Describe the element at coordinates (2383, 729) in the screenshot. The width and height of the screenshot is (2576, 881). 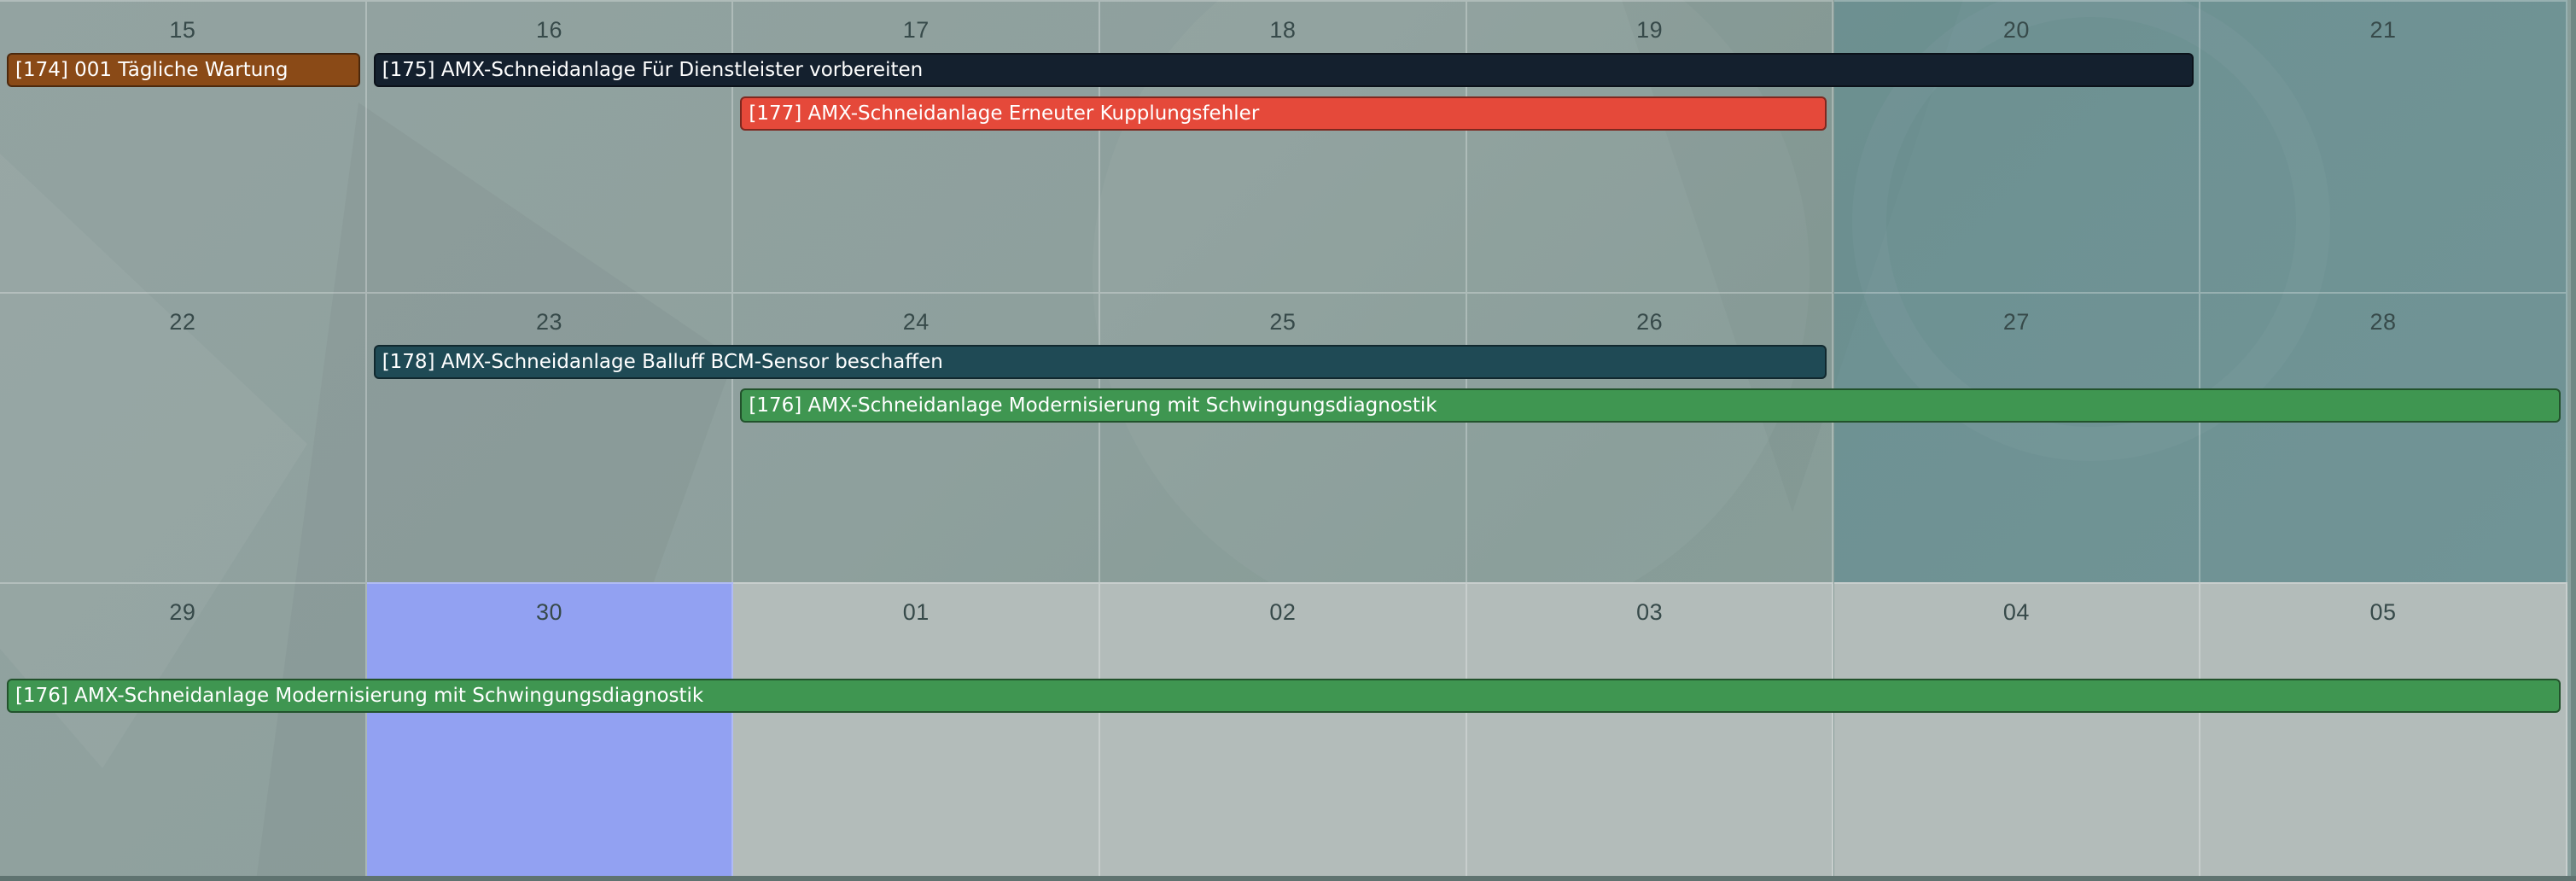
I see `day-cell-05: 05` at that location.